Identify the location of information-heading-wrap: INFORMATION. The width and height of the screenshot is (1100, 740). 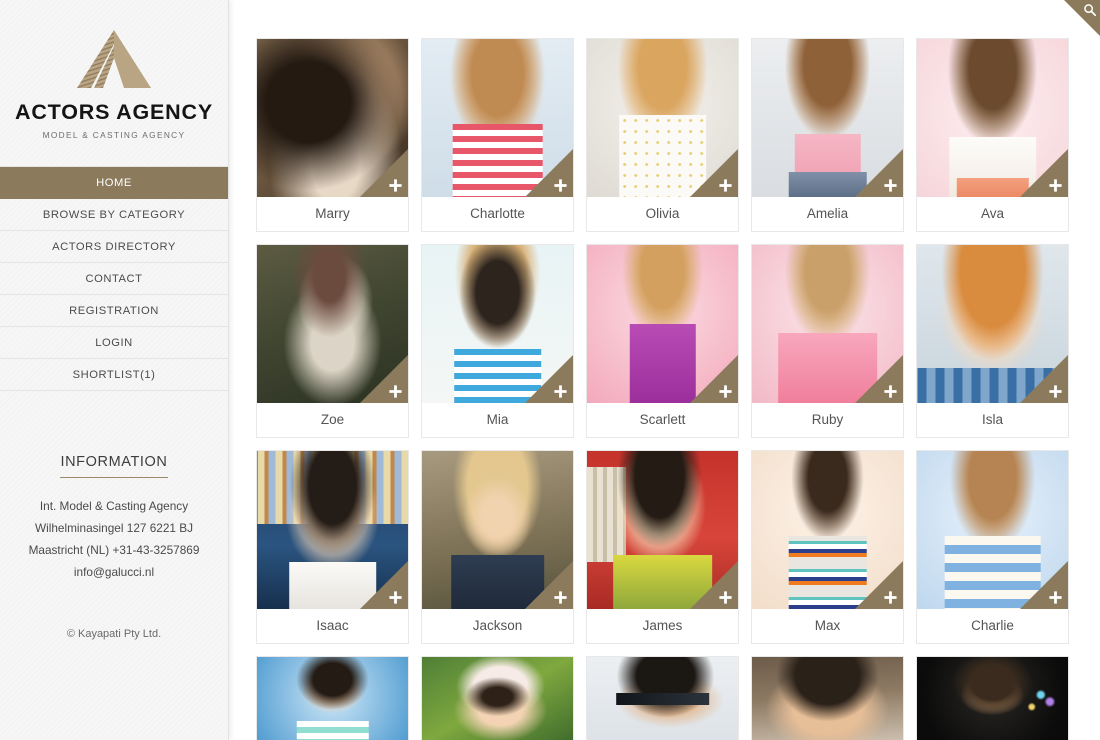
(114, 465).